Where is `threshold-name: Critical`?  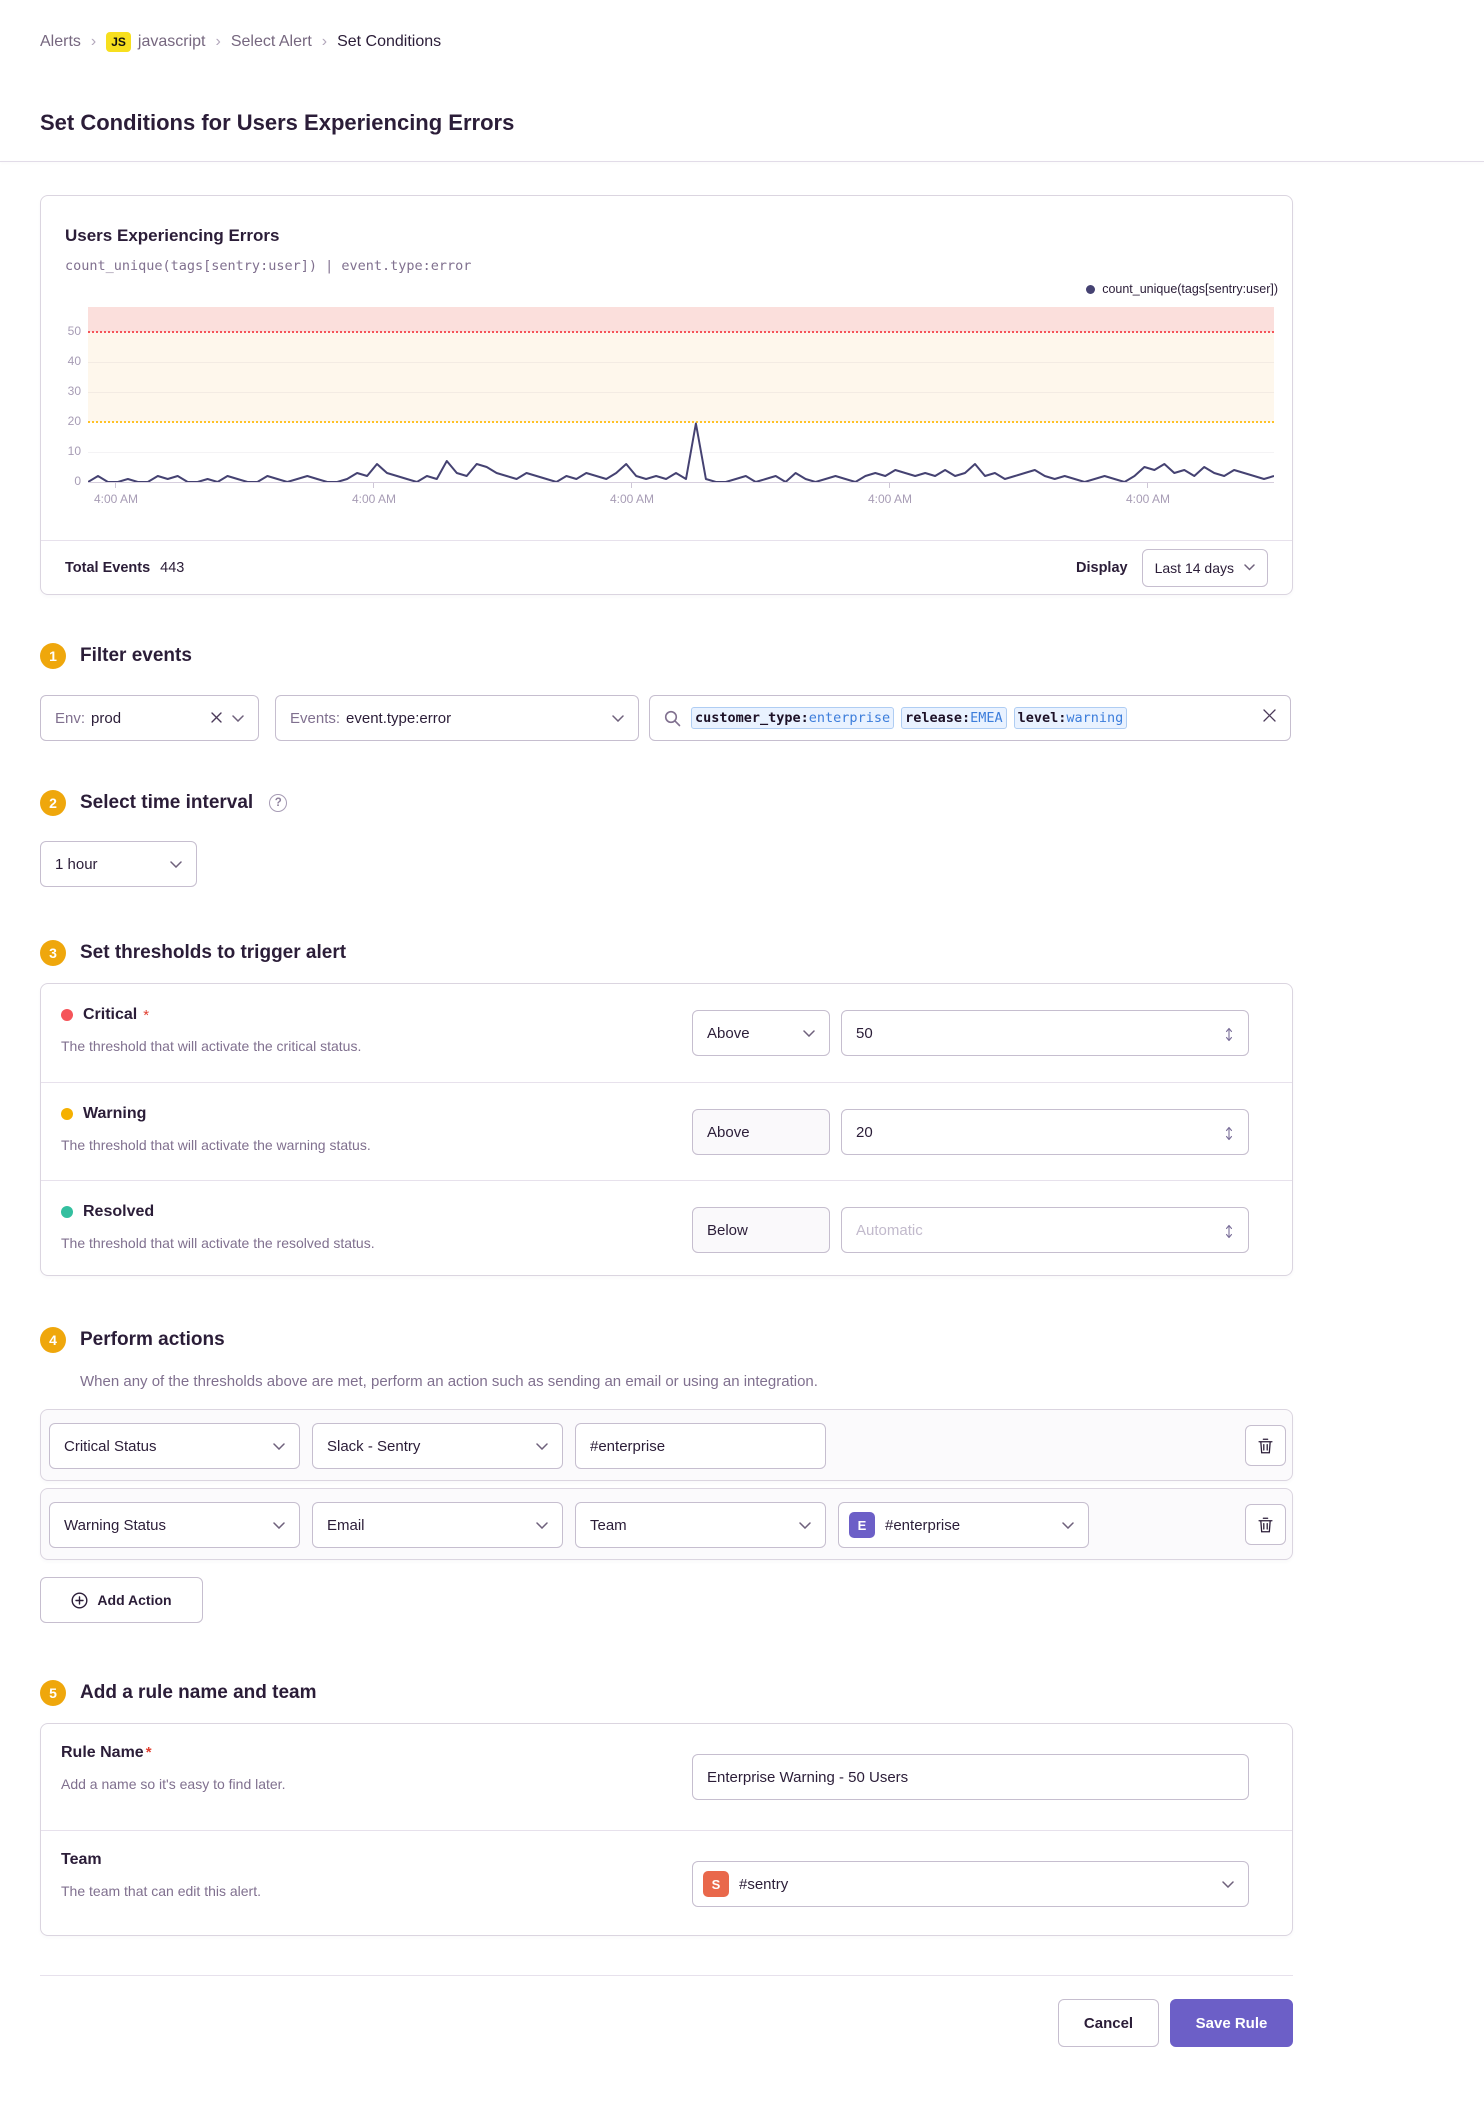
threshold-name: Critical is located at coordinates (110, 1014).